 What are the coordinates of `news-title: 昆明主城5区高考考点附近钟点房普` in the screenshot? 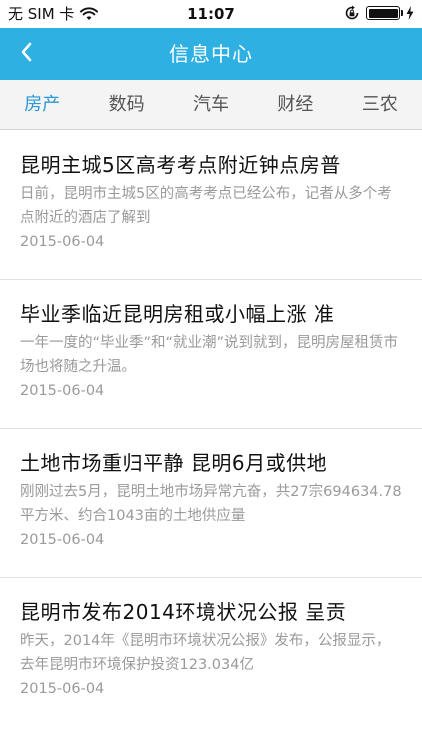 It's located at (180, 165).